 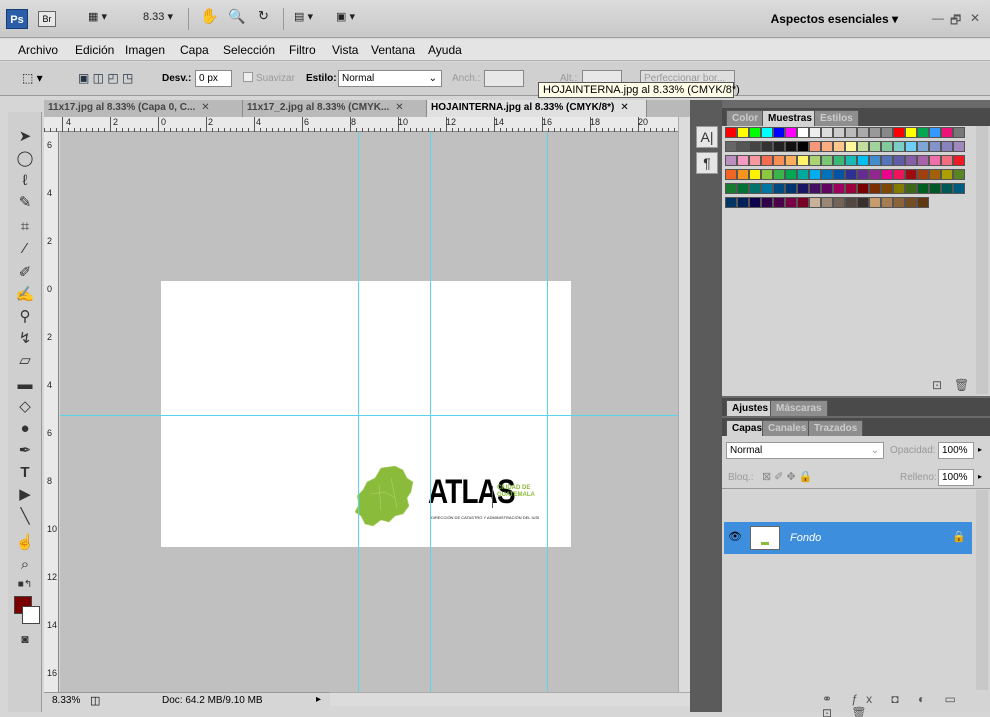 I want to click on blend-mode-select: Normal ⌄, so click(x=805, y=450).